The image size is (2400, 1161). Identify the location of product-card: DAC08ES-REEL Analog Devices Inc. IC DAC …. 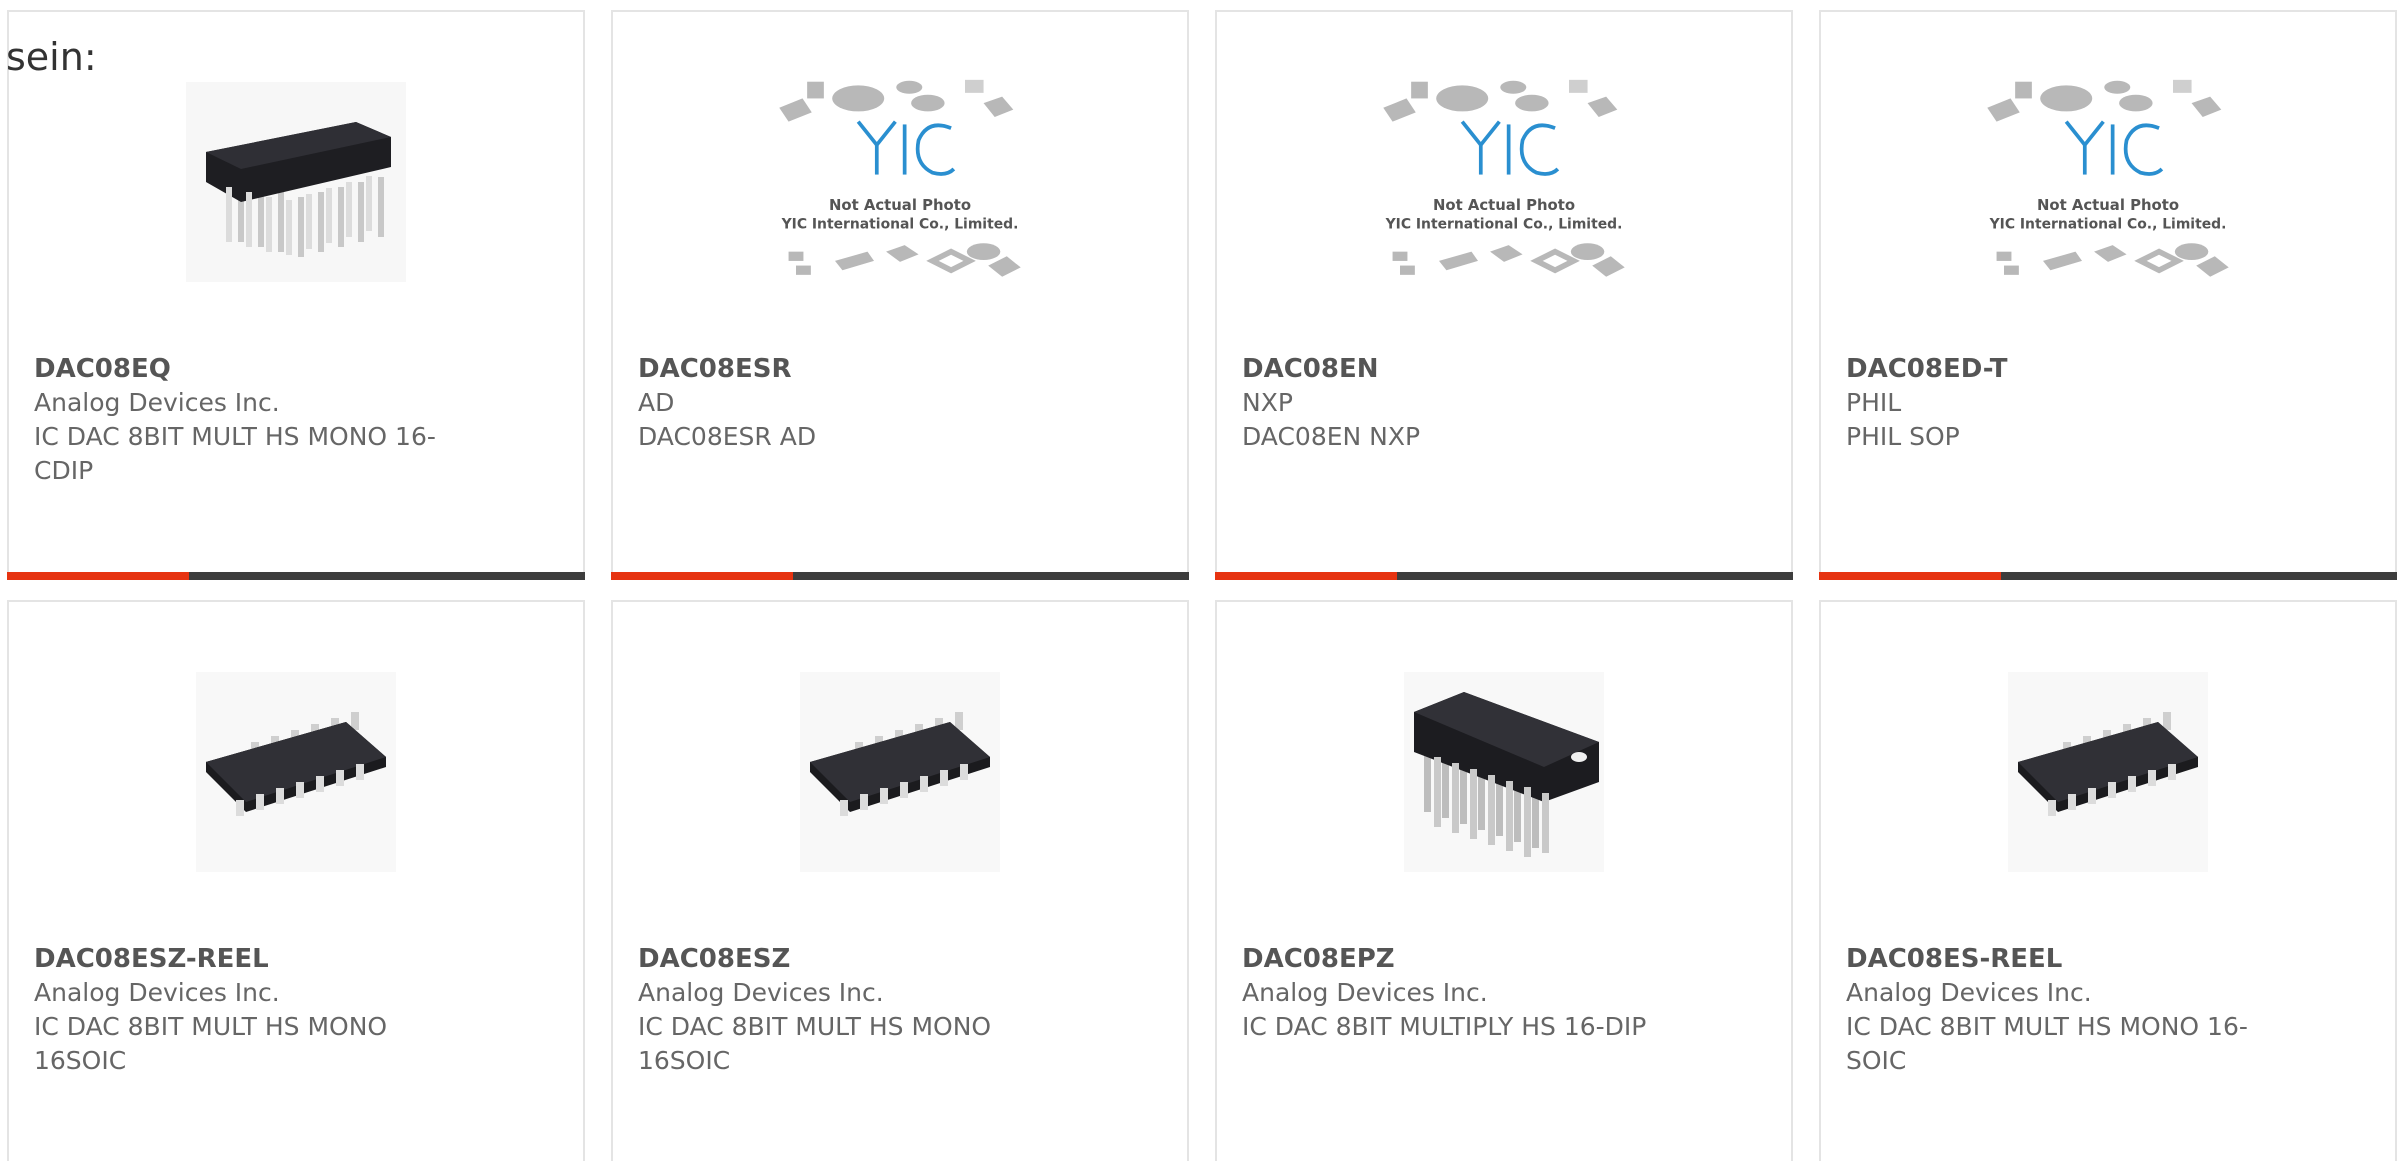
(2108, 880).